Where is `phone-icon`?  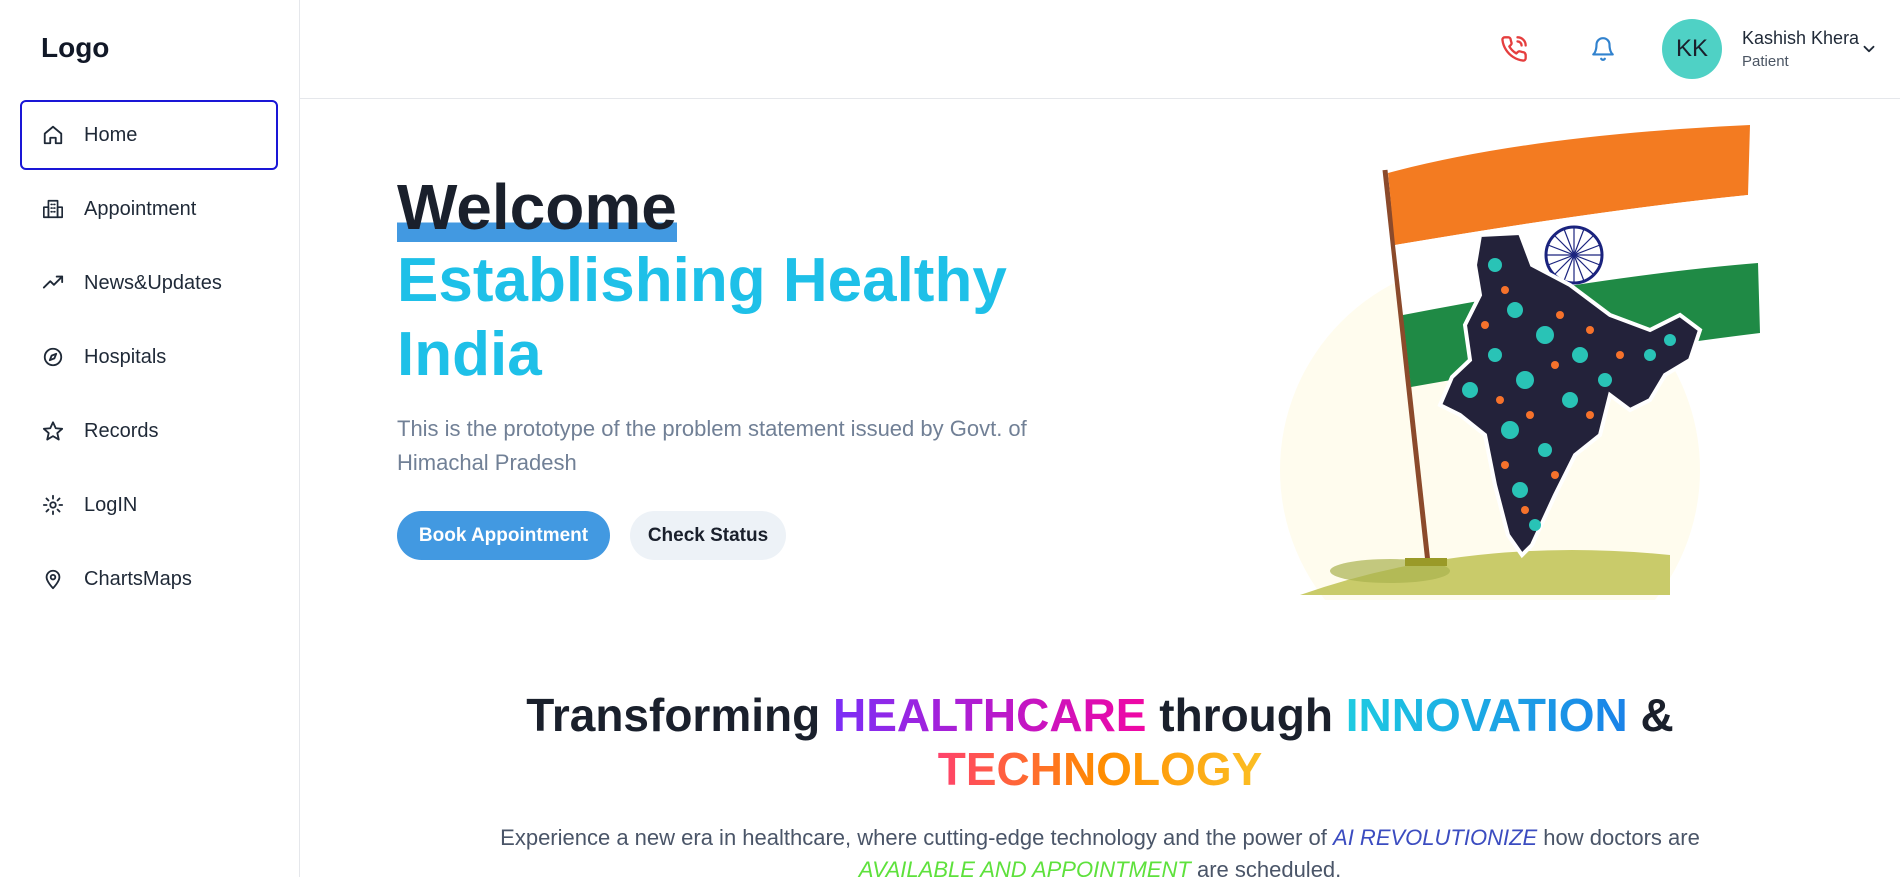
phone-icon is located at coordinates (1514, 49).